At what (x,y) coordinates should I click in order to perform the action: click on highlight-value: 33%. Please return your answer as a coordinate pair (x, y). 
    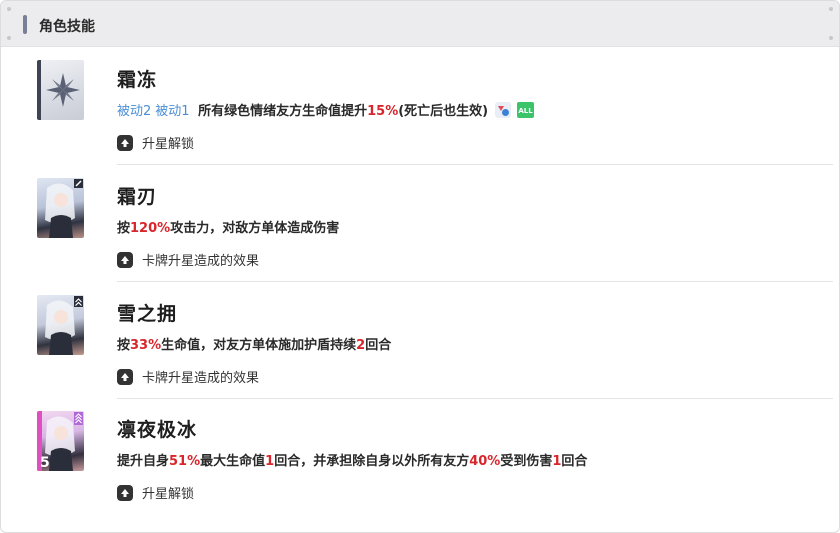
    Looking at the image, I should click on (146, 345).